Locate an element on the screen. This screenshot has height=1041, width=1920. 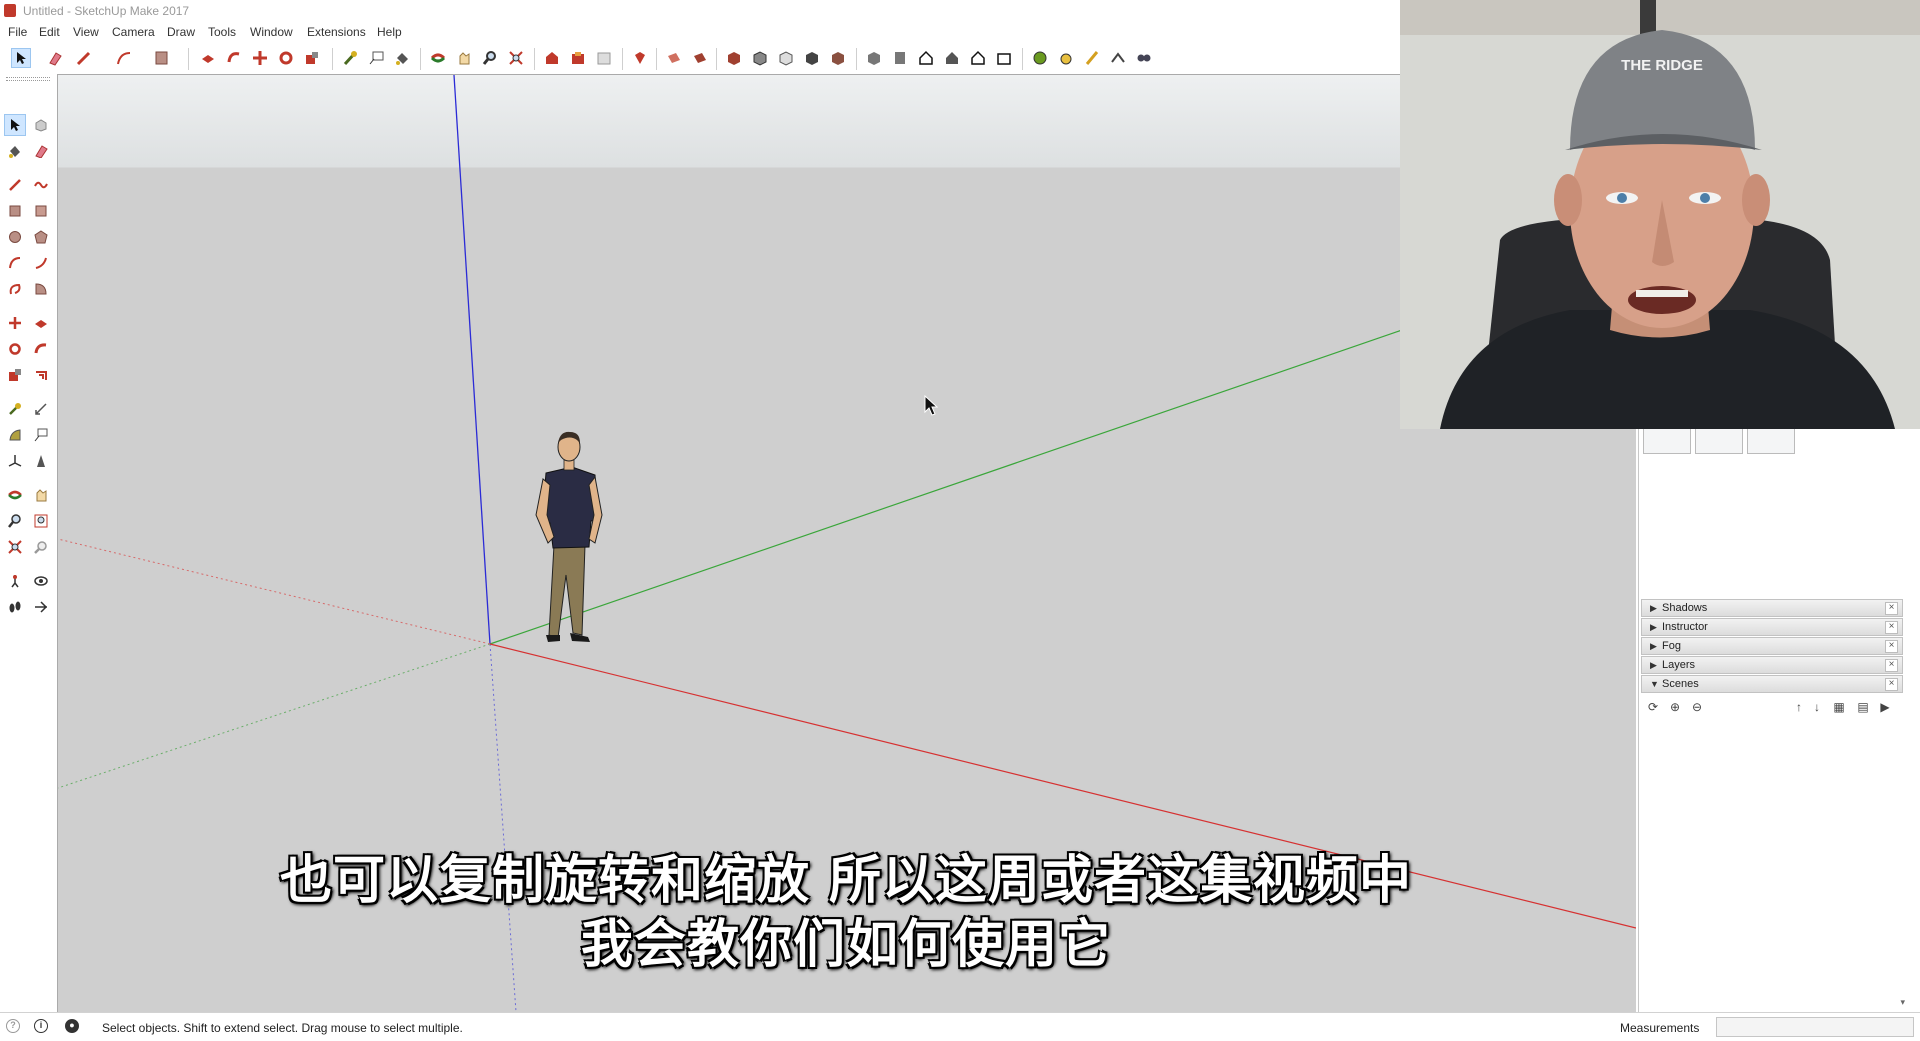
pie-icon is located at coordinates (41, 289).